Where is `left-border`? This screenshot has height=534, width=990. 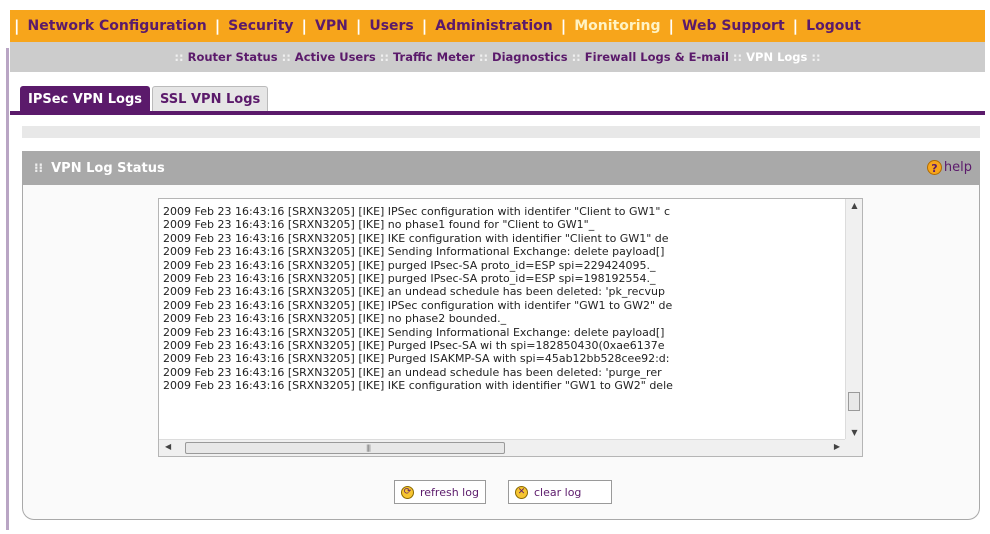
left-border is located at coordinates (7, 270).